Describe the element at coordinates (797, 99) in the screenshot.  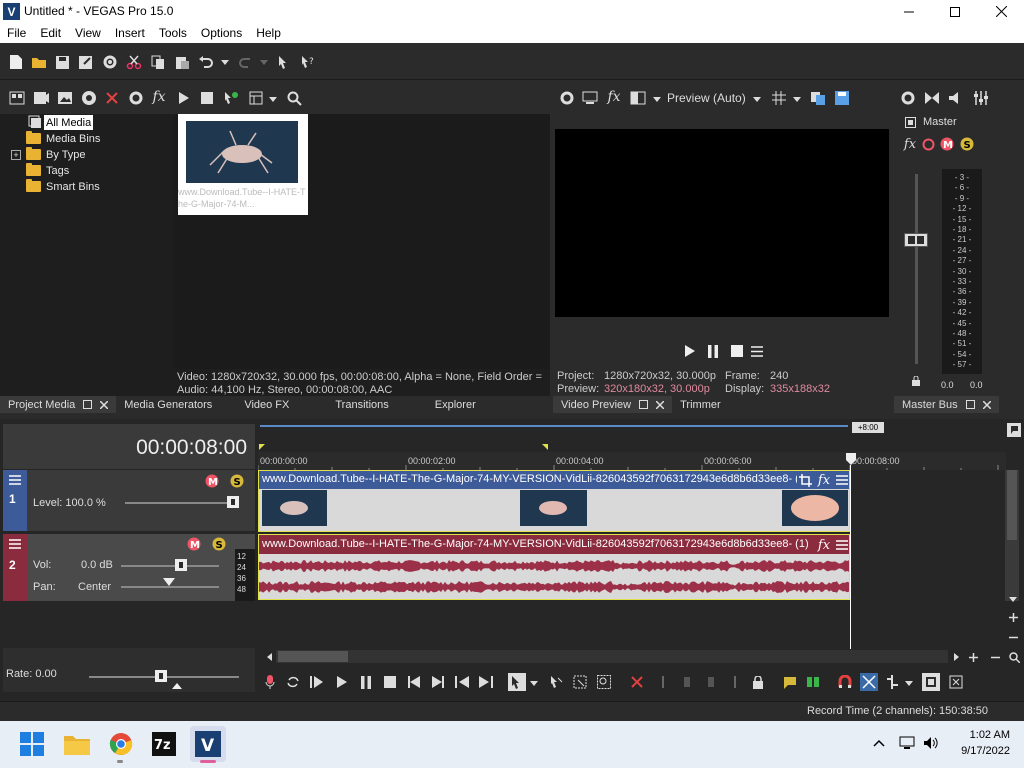
I see `overlays-dropdown-icon` at that location.